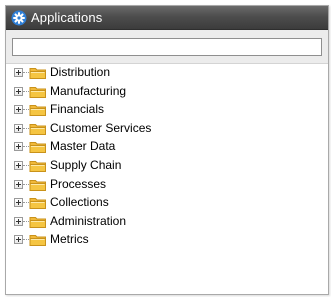  I want to click on tree-item-label: Collections, so click(79, 202).